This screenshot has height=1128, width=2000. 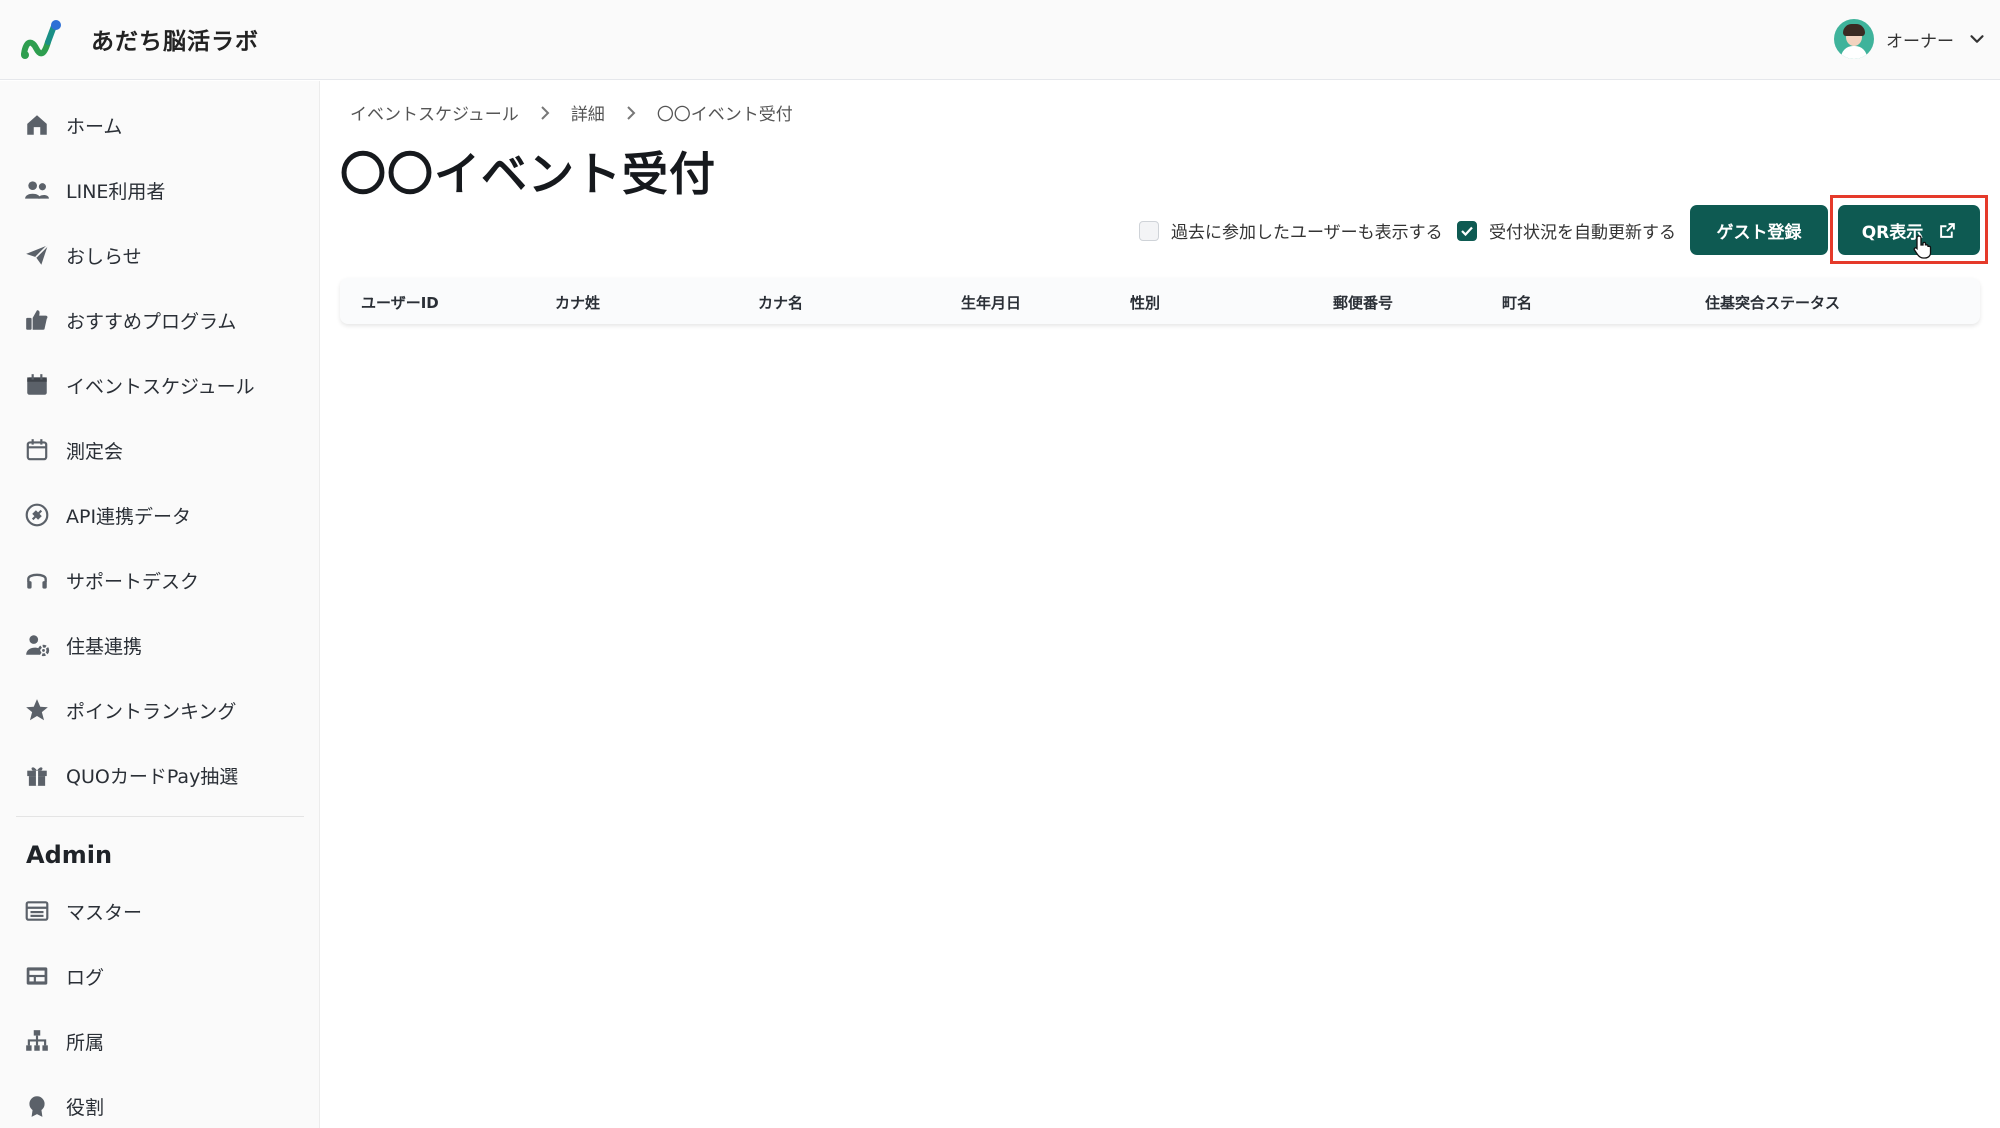 What do you see at coordinates (133, 581) in the screenshot?
I see `sidebar-item-label: サポートデスク` at bounding box center [133, 581].